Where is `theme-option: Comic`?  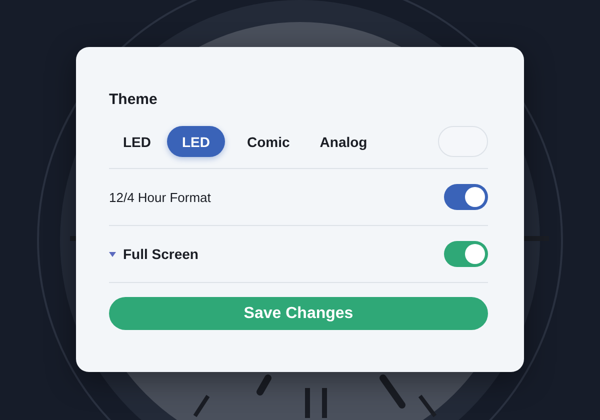
theme-option: Comic is located at coordinates (268, 141).